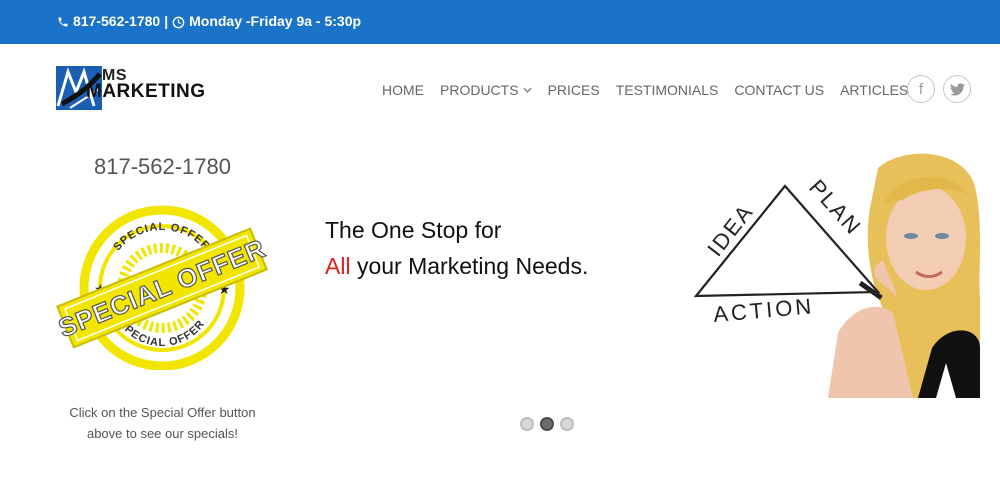 Image resolution: width=1000 pixels, height=501 pixels. I want to click on logo-text-marketing: MARKETING, so click(146, 91).